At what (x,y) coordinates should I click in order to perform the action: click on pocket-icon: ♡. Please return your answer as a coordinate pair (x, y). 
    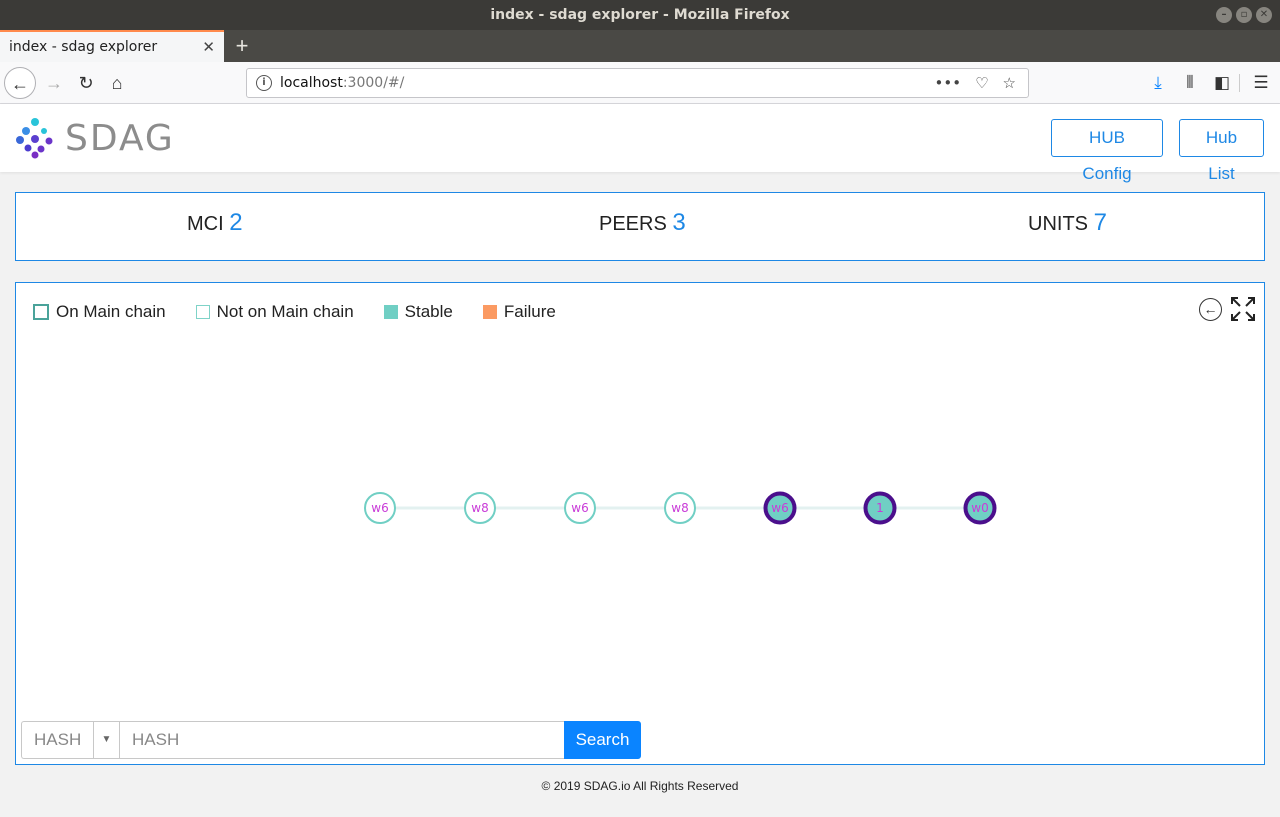
    Looking at the image, I should click on (981, 83).